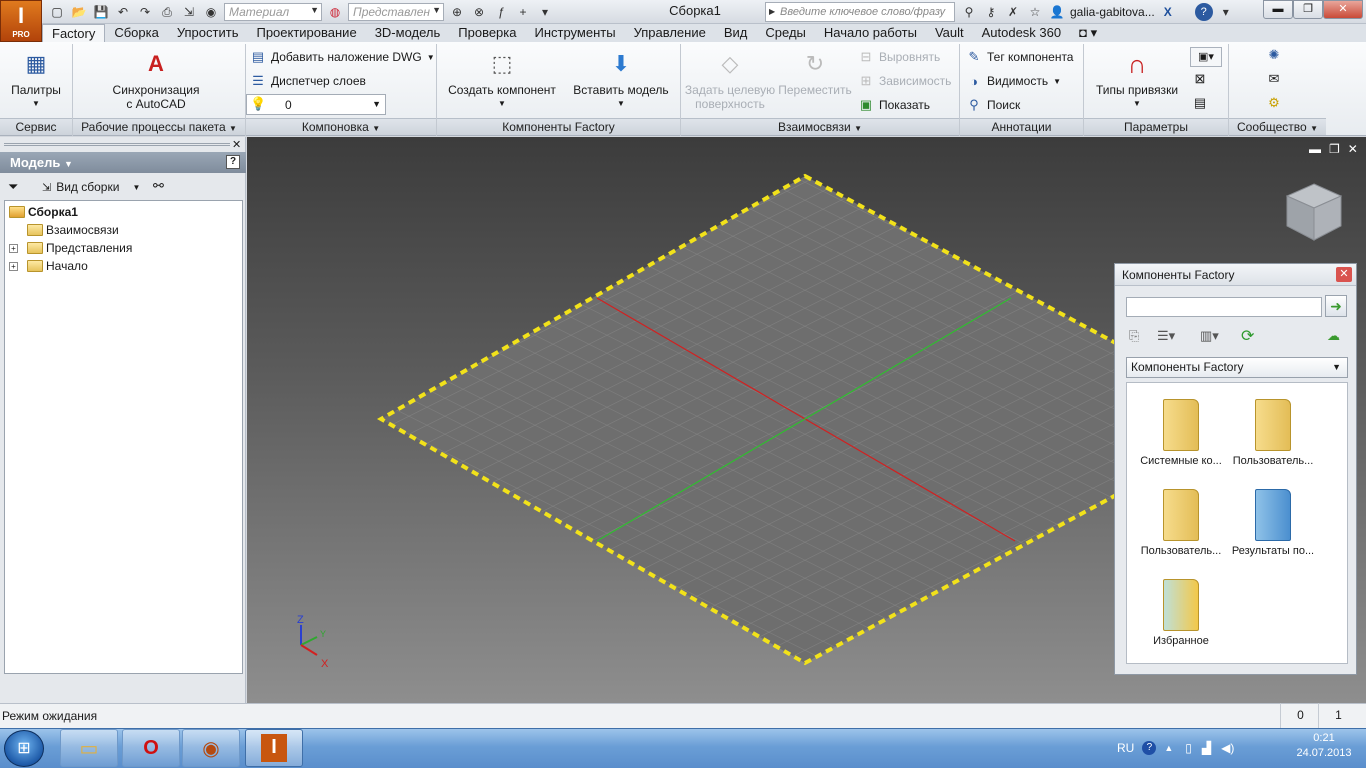  I want to click on tab-inspect: Проверка, so click(487, 33).